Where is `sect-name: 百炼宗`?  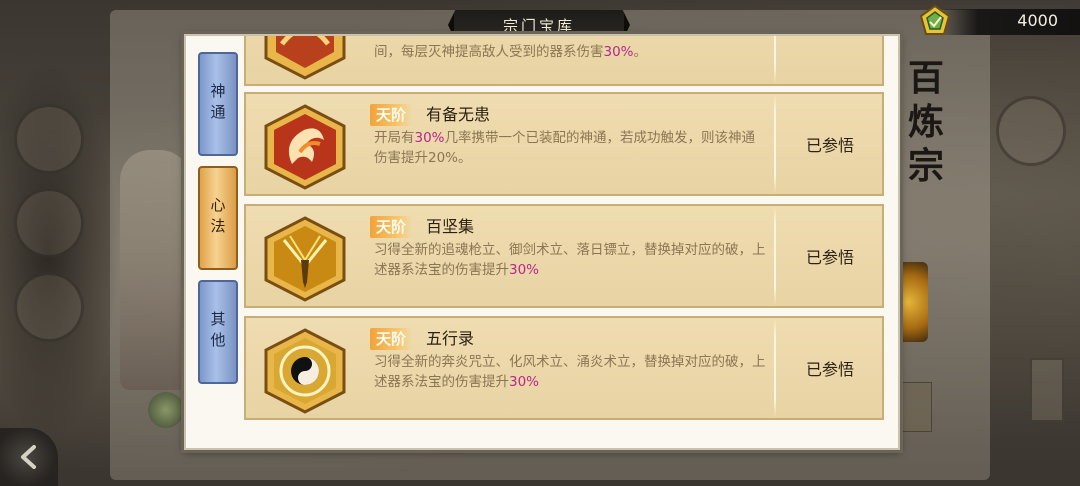 sect-name: 百炼宗 is located at coordinates (925, 122).